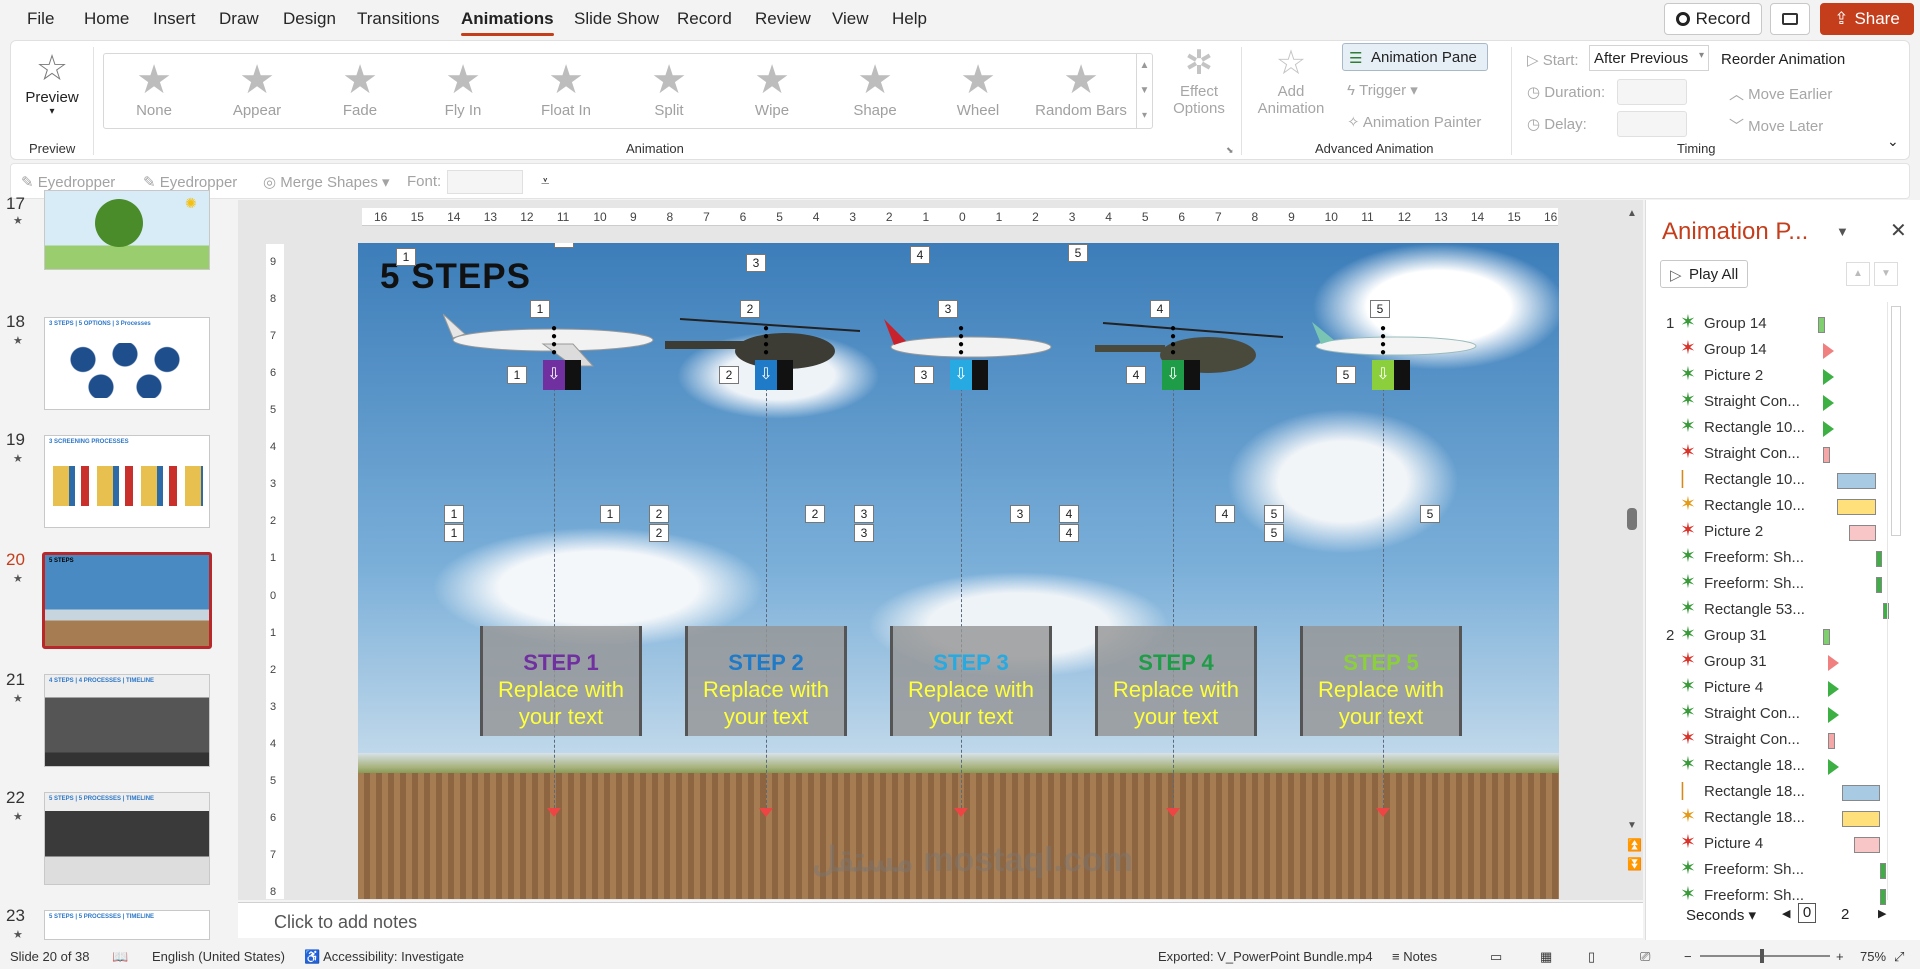 The image size is (1920, 969). Describe the element at coordinates (40, 19) in the screenshot. I see `menu-file: File` at that location.